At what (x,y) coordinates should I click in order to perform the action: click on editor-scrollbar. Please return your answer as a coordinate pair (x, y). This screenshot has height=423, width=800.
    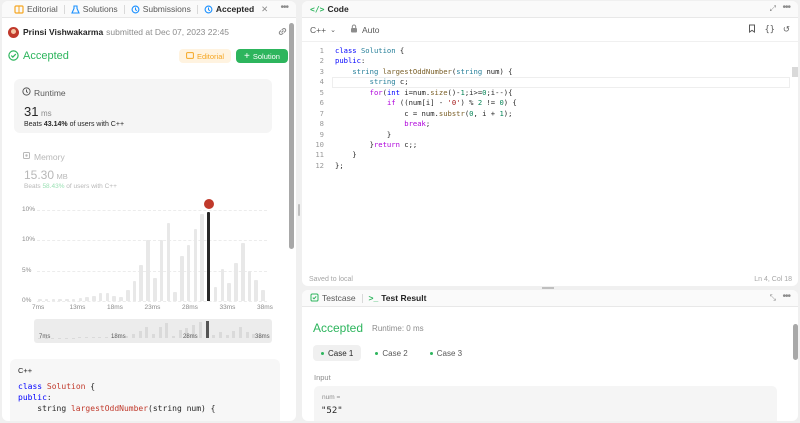
    Looking at the image, I should click on (795, 72).